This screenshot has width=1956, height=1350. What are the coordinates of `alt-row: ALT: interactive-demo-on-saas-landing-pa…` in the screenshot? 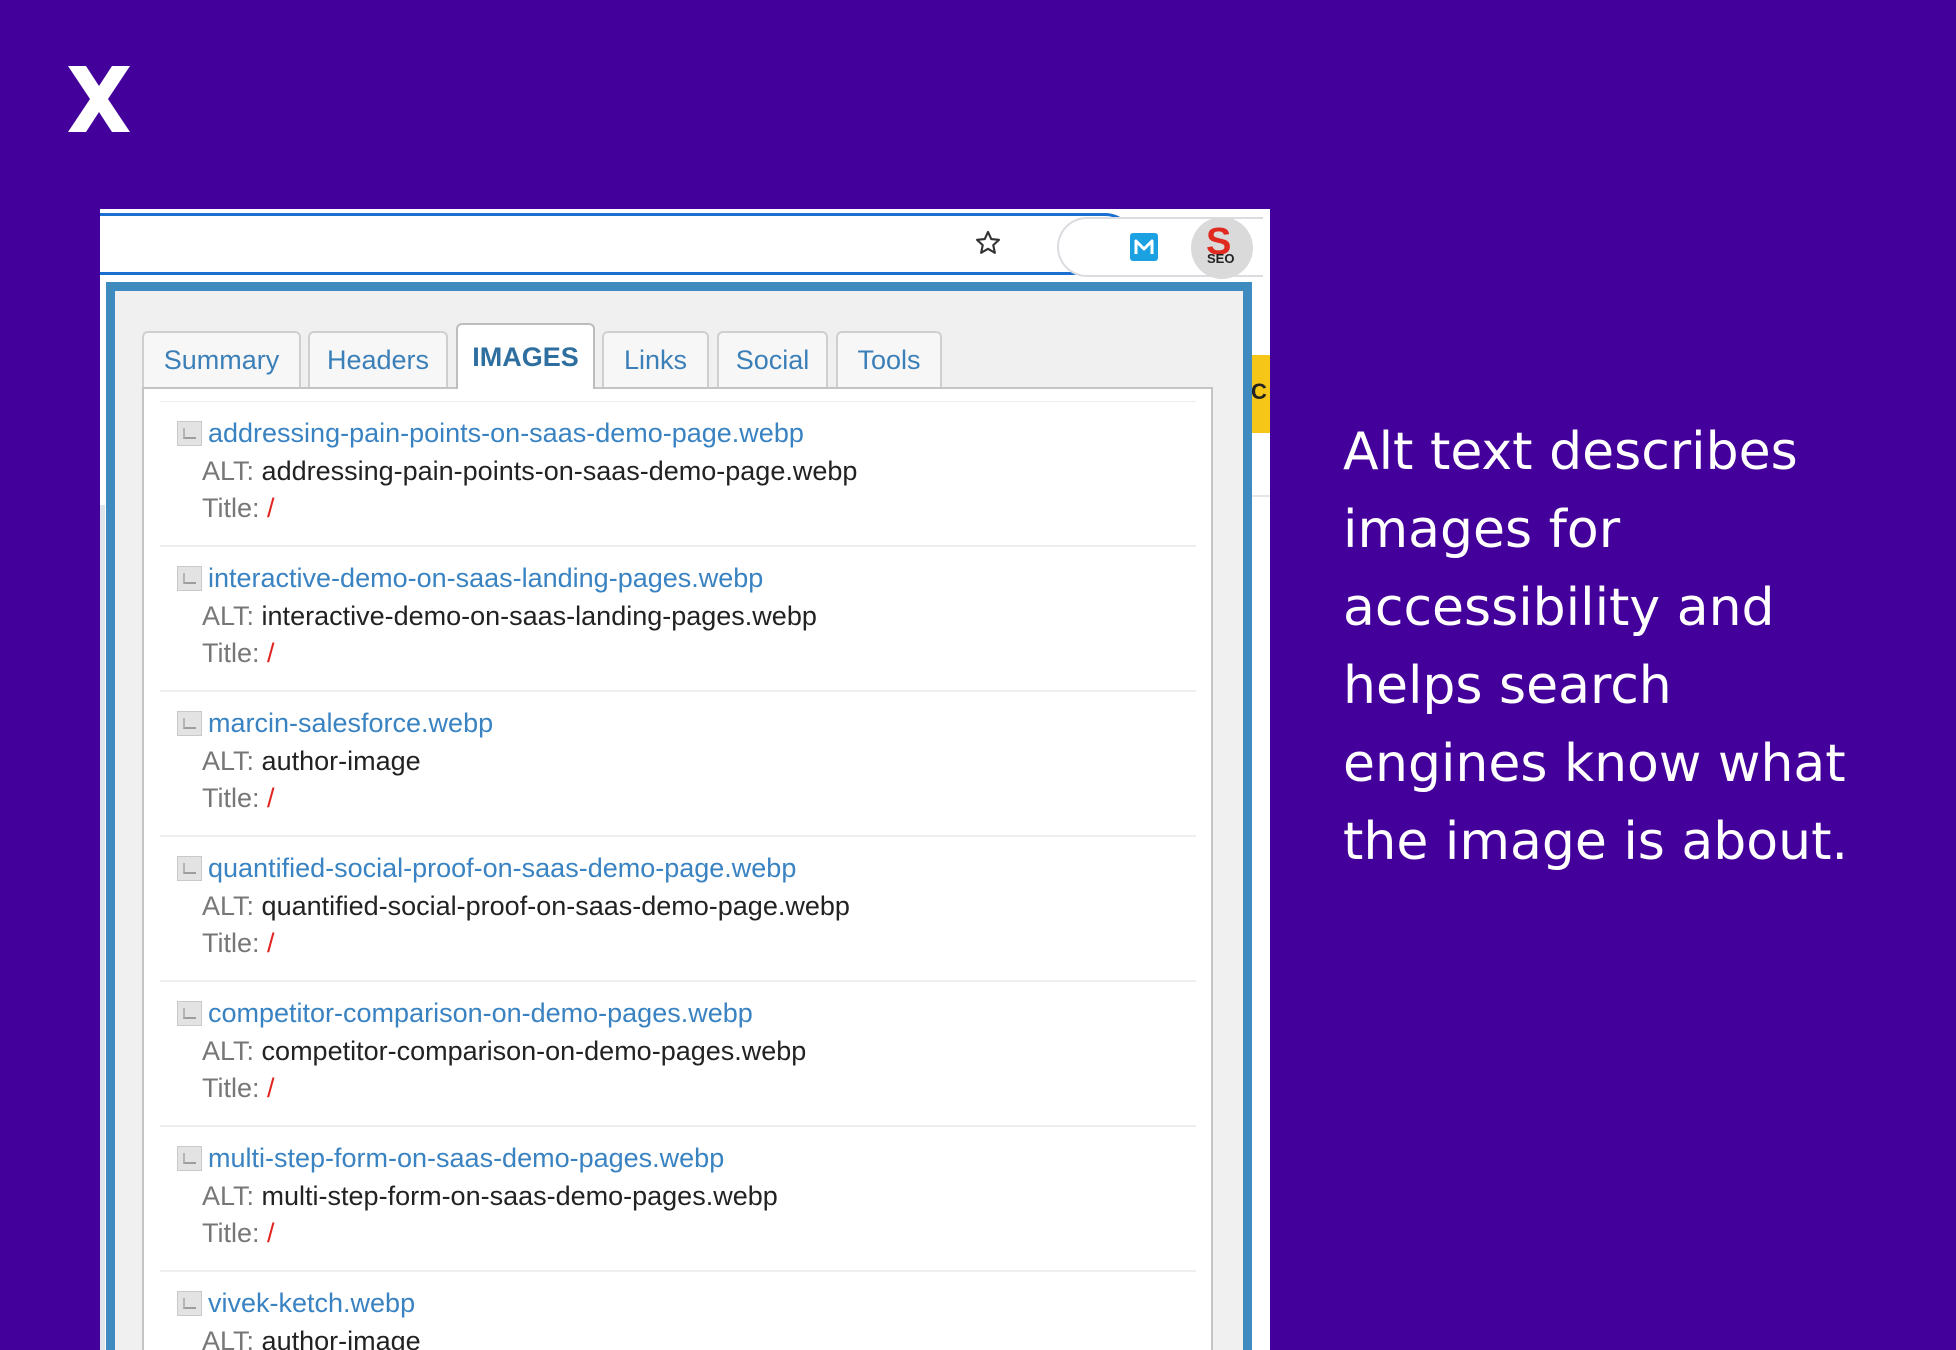 It's located at (509, 616).